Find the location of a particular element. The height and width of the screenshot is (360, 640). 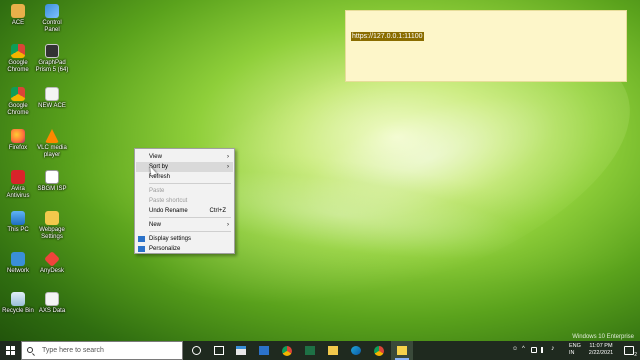

desktop-icon-recycle-bin: Recycle Bin is located at coordinates (18, 303).